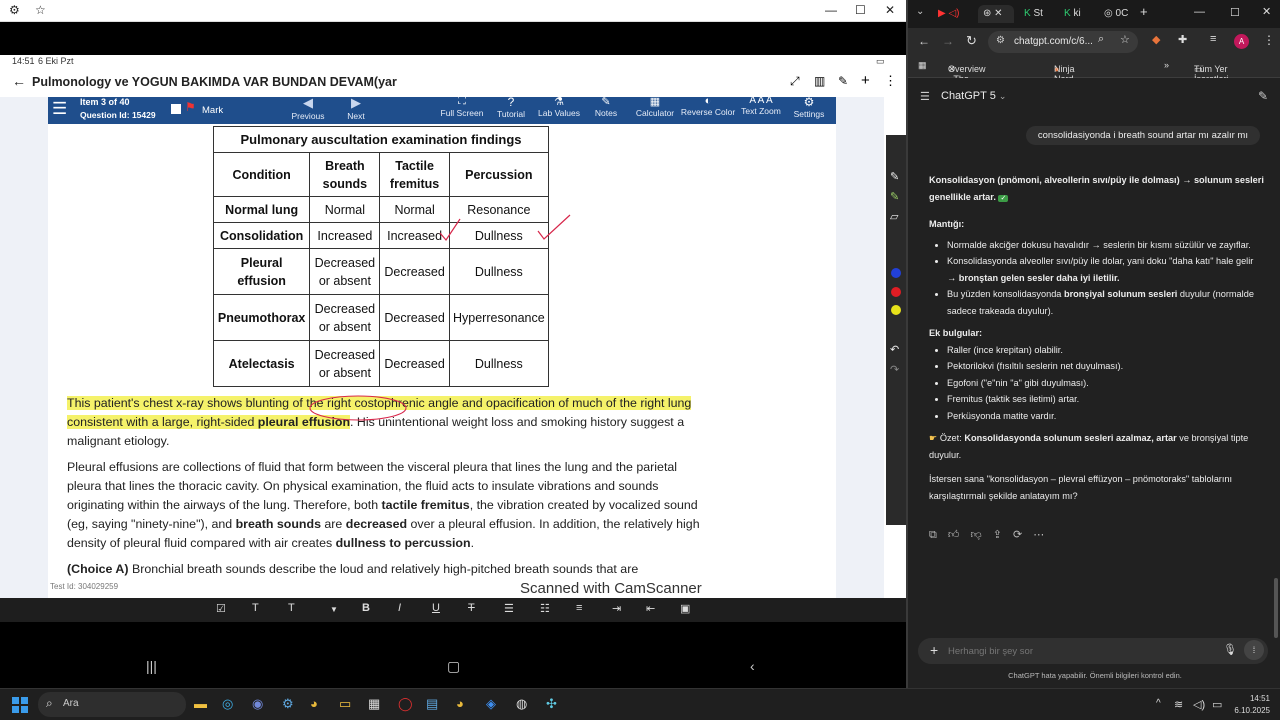  I want to click on more-icon: ⋮, so click(890, 81).